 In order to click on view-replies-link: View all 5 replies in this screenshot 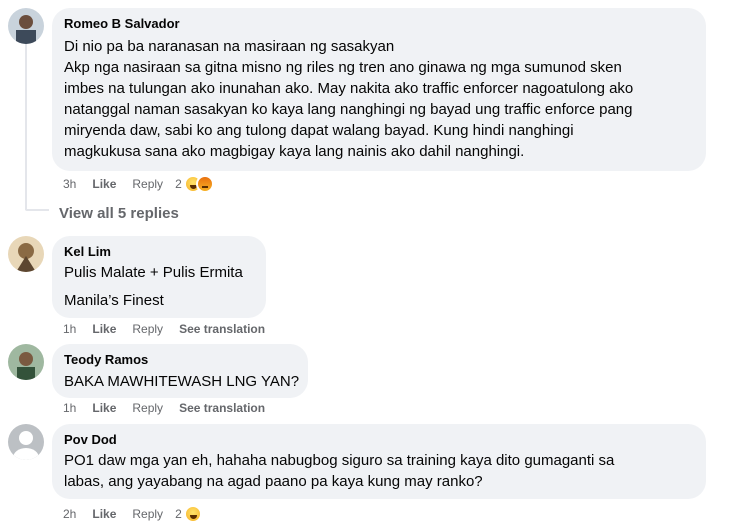, I will do `click(119, 213)`.